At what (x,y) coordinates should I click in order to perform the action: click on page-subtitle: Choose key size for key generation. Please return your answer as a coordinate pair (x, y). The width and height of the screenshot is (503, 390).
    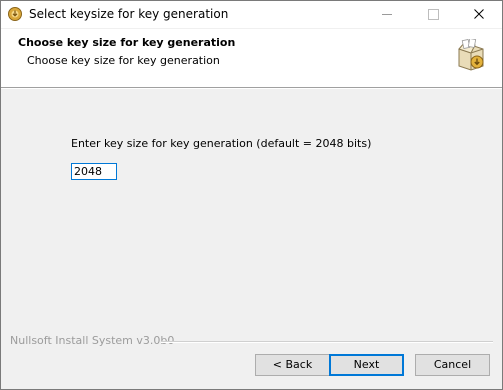
    Looking at the image, I should click on (123, 60).